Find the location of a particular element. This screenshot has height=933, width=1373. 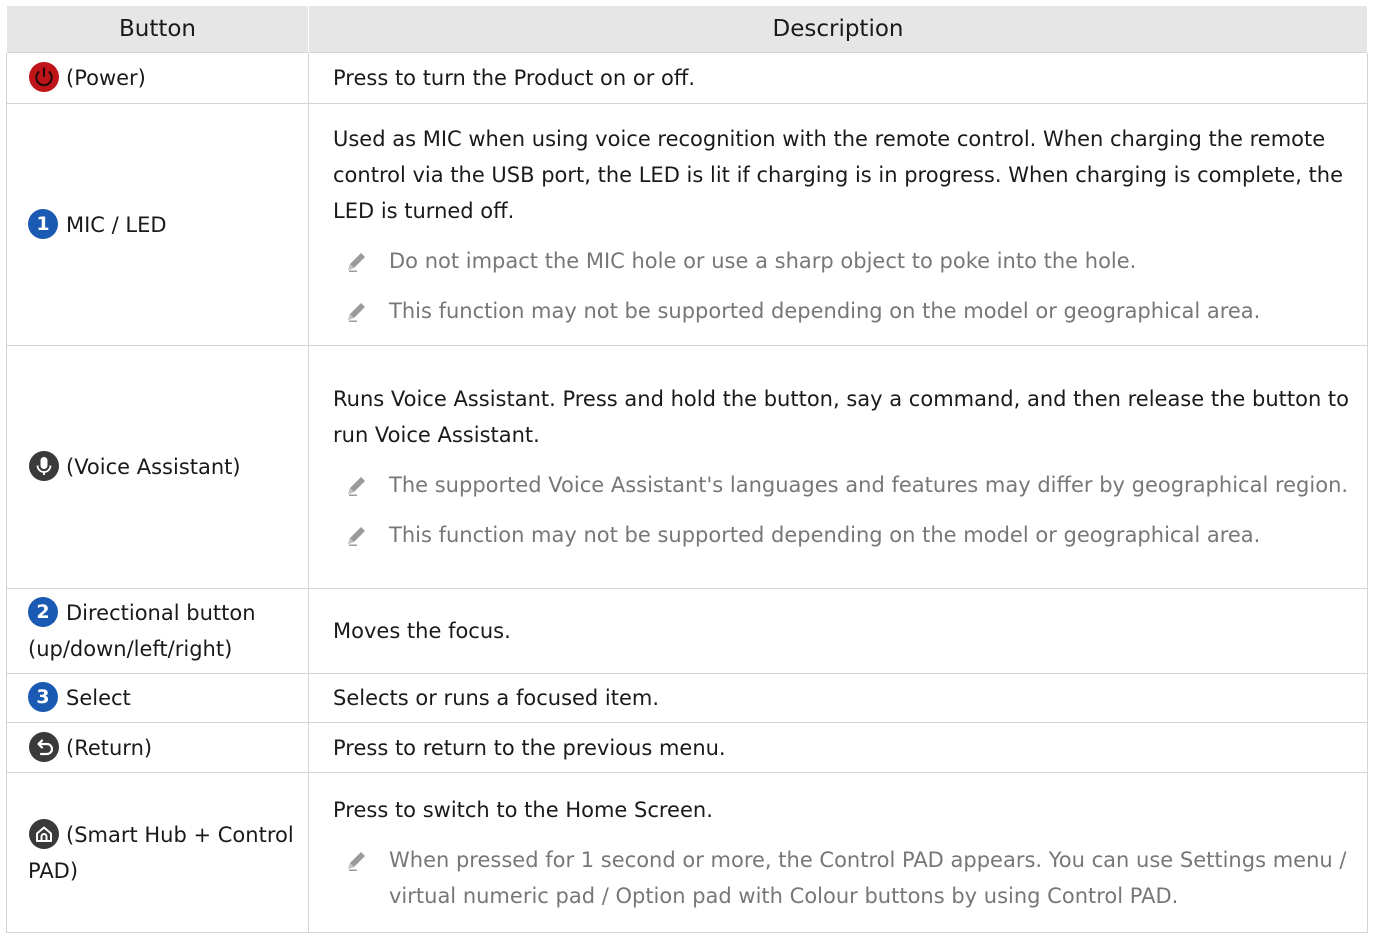

description-text: Press to turn the Product on or off. is located at coordinates (514, 78).